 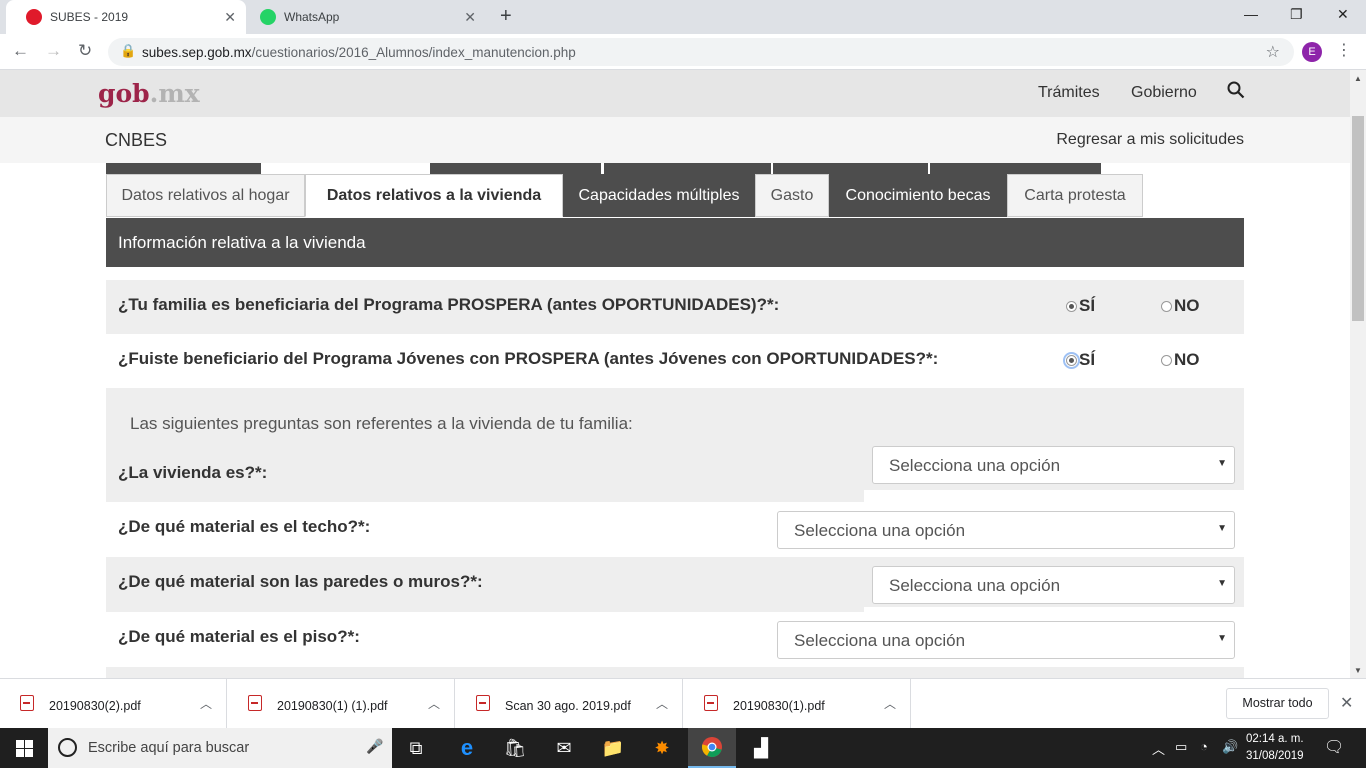 What do you see at coordinates (53, 51) in the screenshot?
I see `forward-arrow-icon: →` at bounding box center [53, 51].